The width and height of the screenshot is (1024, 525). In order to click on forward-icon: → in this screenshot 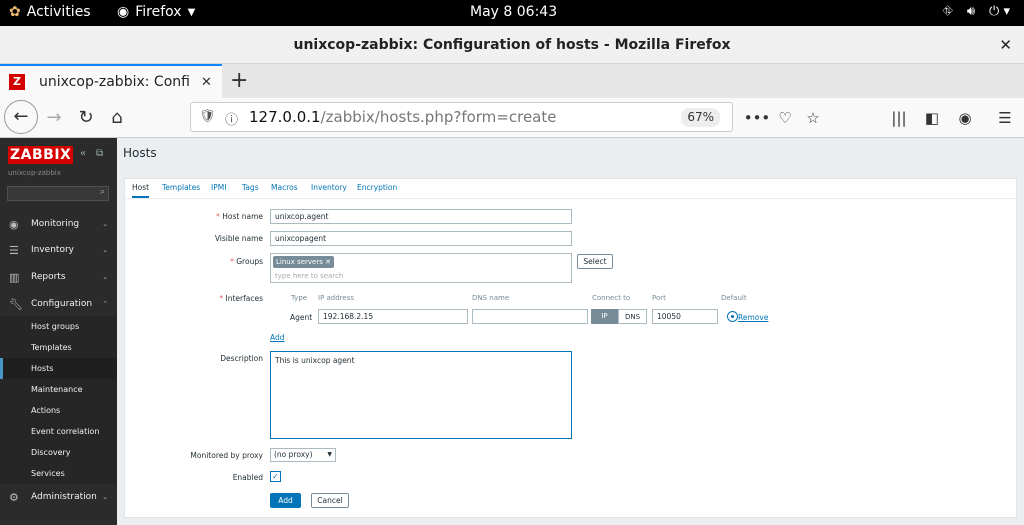, I will do `click(54, 118)`.